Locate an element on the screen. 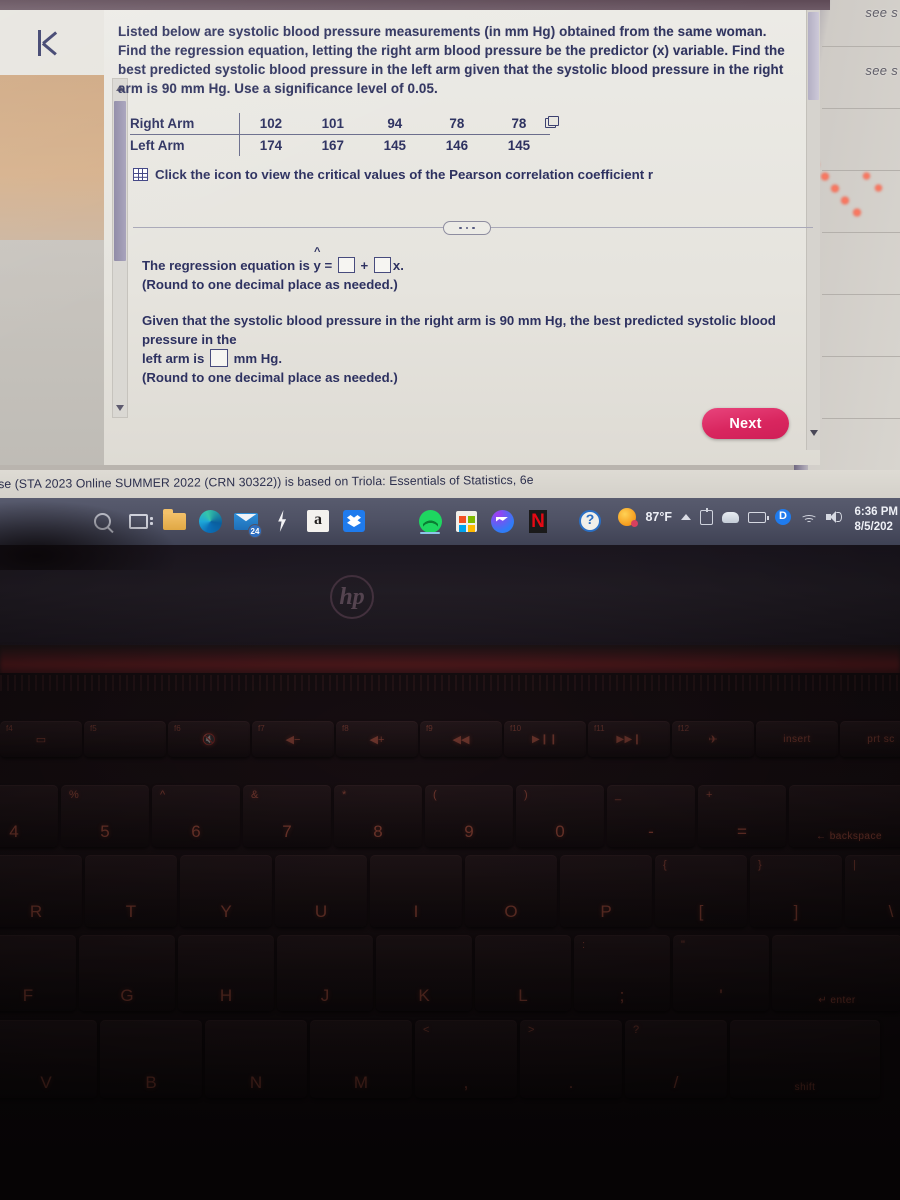 This screenshot has width=900, height=1200. microsoft-store-icon is located at coordinates (466, 521).